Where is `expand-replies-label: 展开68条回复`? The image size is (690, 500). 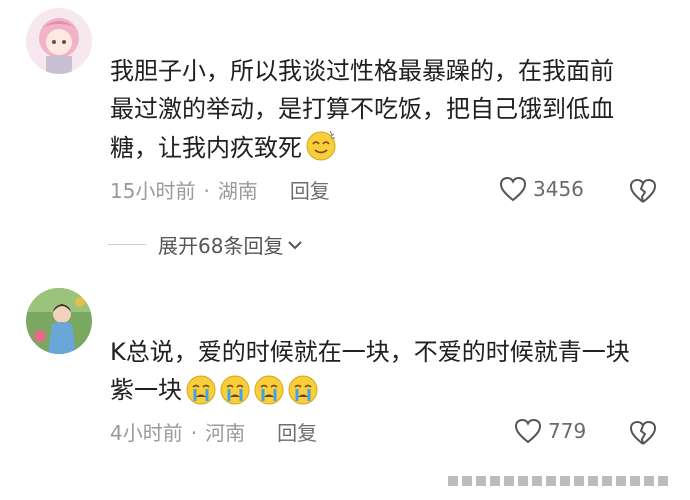 expand-replies-label: 展开68条回复 is located at coordinates (221, 246).